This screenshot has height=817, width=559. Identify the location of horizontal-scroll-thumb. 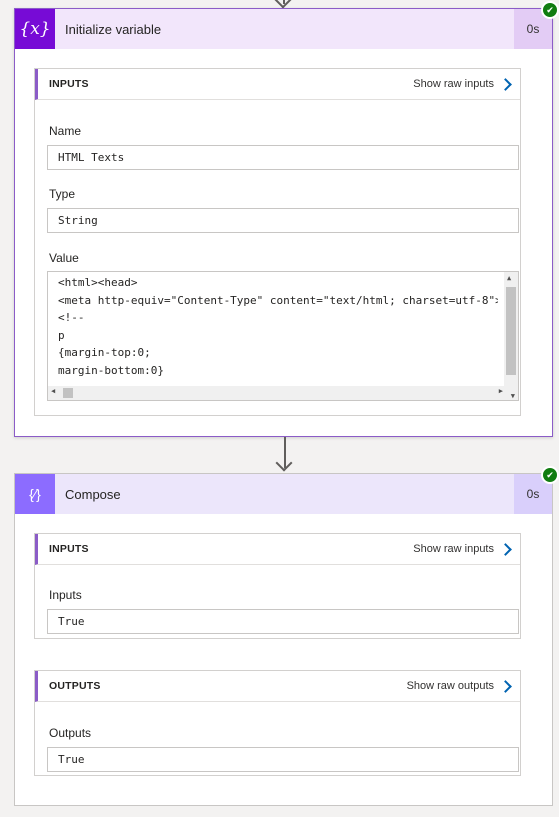
(68, 393).